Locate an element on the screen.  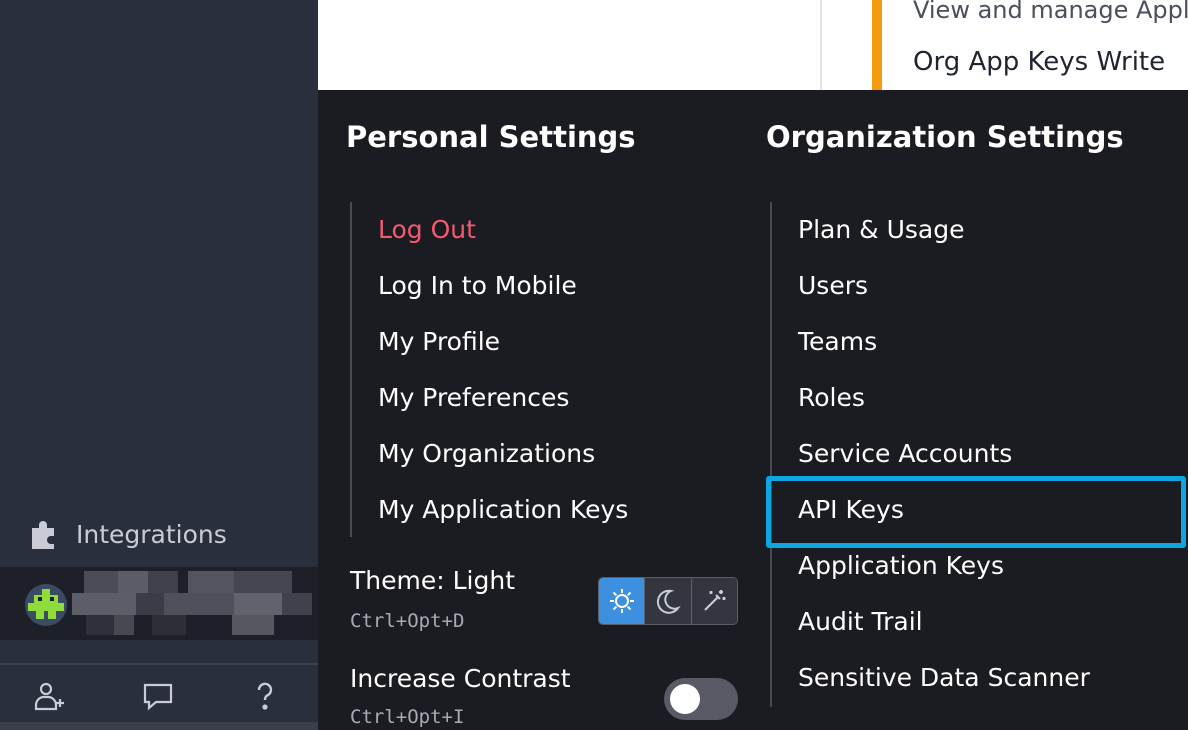
menu-item-roles: Roles is located at coordinates (831, 398).